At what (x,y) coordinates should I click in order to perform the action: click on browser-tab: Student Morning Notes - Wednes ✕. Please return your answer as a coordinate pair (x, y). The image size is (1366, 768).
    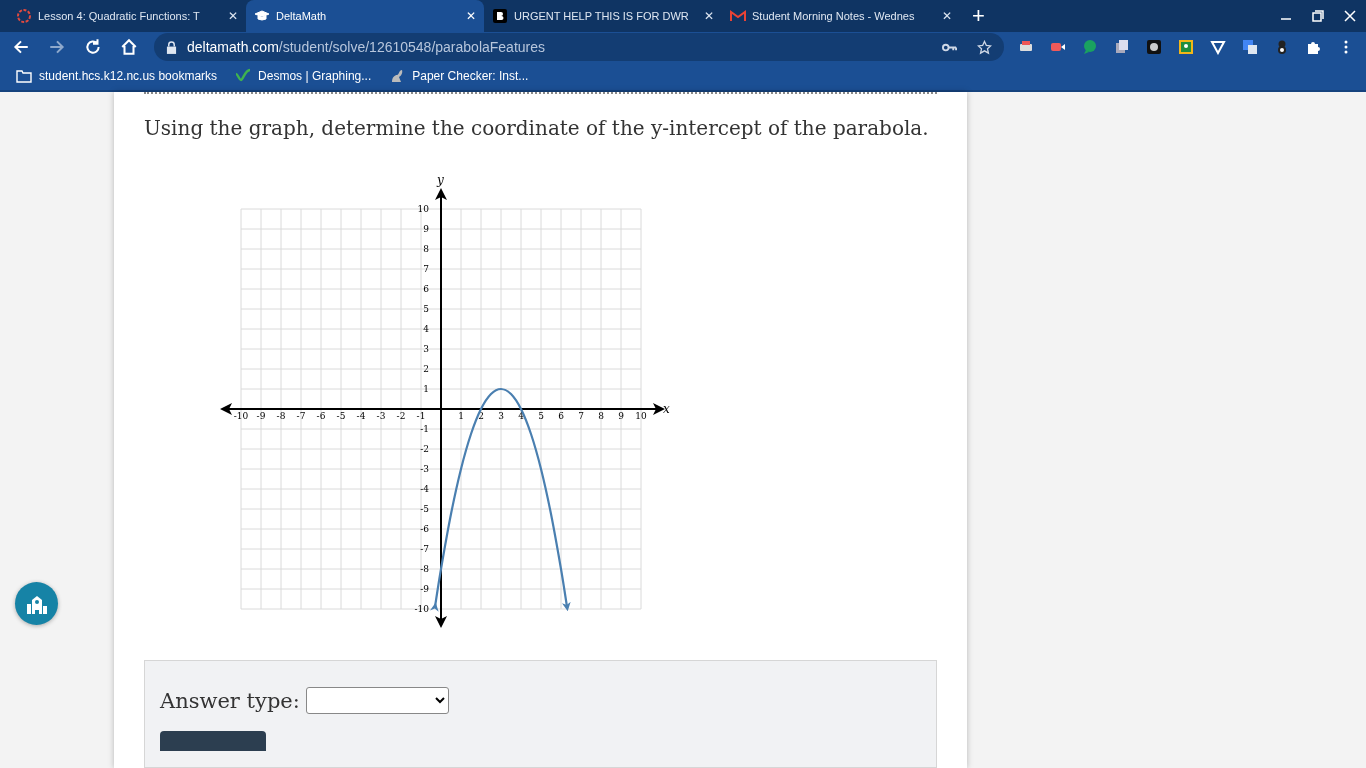
    Looking at the image, I should click on (841, 16).